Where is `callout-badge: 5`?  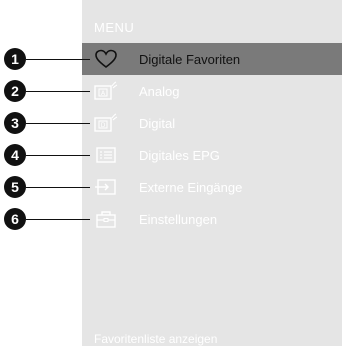 callout-badge: 5 is located at coordinates (15, 187).